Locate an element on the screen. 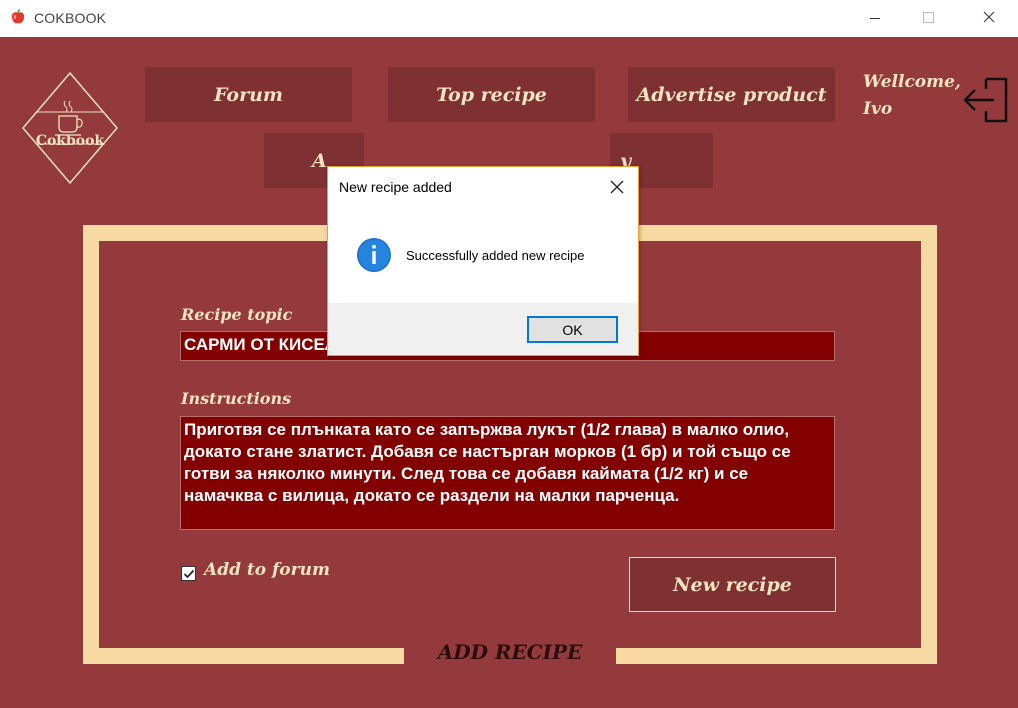  ok-button: OK is located at coordinates (572, 329).